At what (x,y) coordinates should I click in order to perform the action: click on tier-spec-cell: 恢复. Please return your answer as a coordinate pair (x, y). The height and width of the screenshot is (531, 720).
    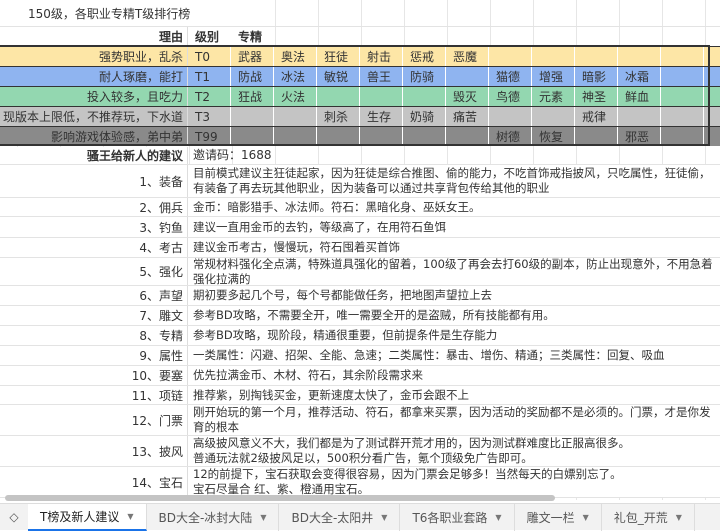
    Looking at the image, I should click on (553, 136).